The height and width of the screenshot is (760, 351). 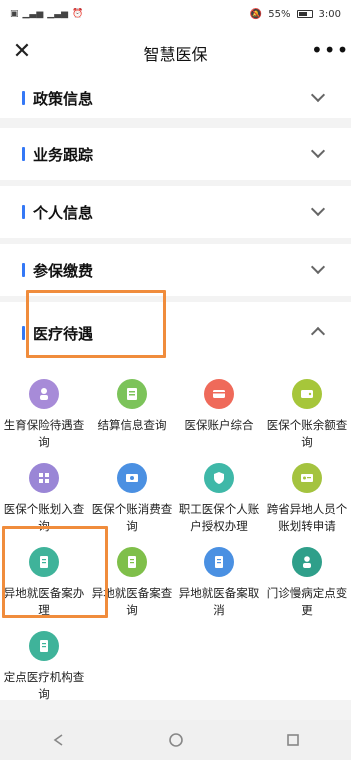 I want to click on card-icon, so click(x=219, y=394).